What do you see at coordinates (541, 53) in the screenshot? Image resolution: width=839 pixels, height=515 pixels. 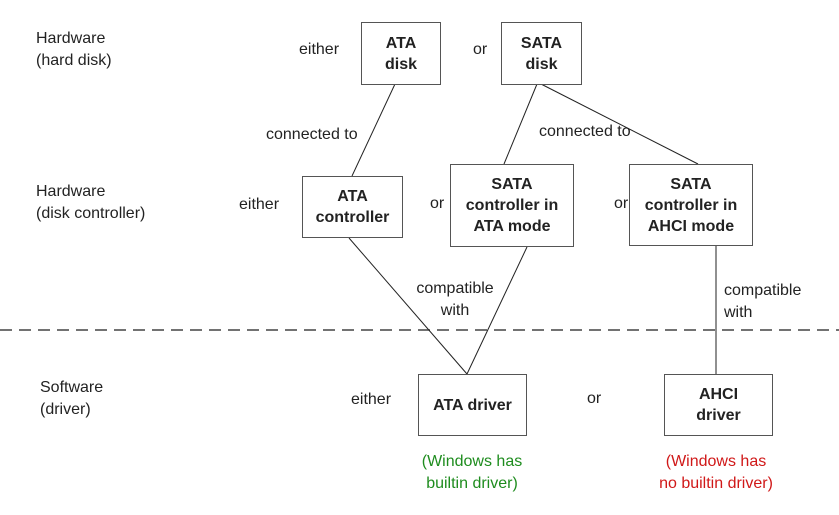 I see `box-sata-disk: SATA disk` at bounding box center [541, 53].